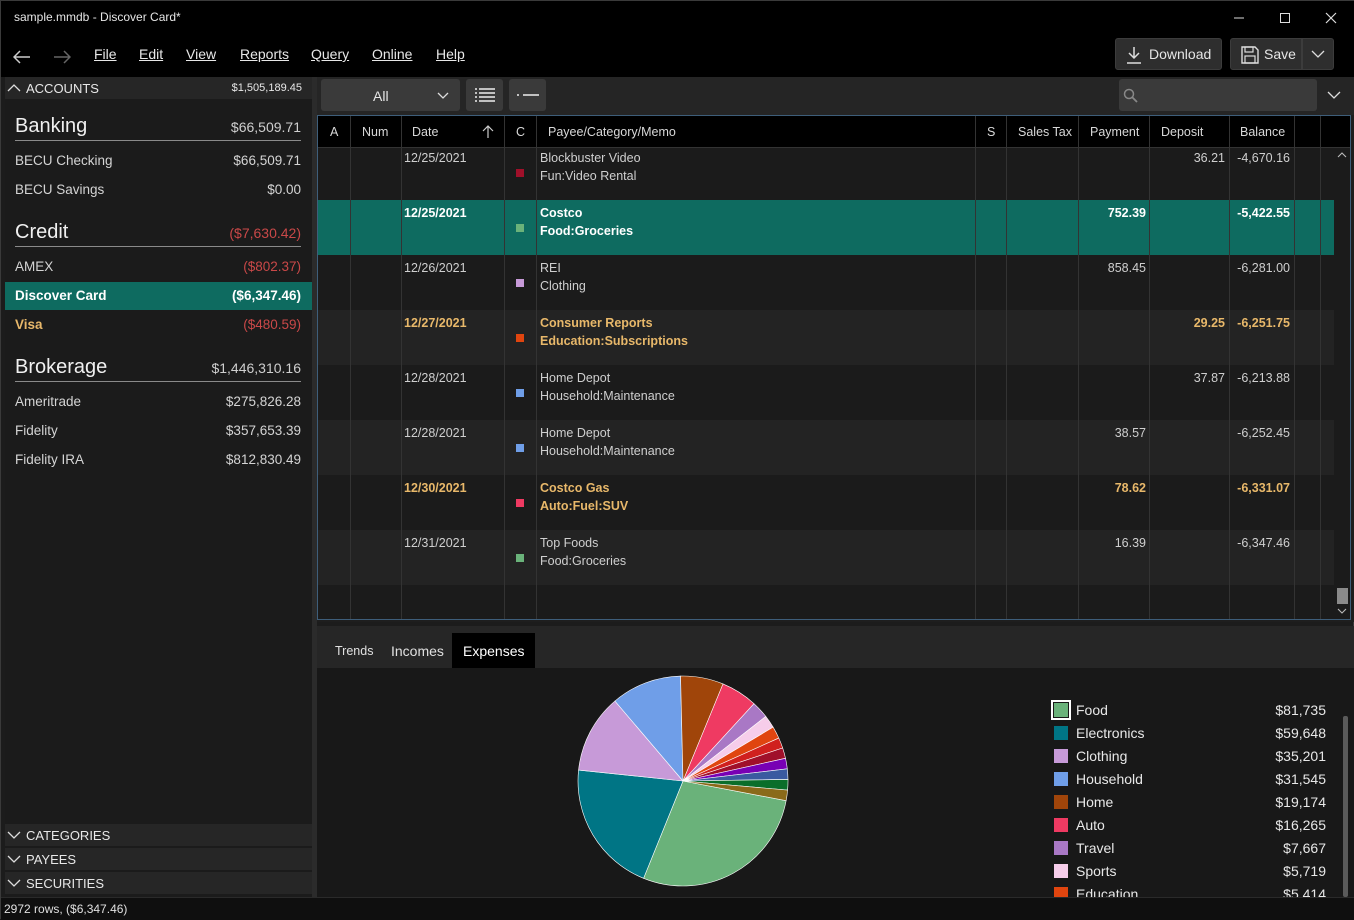 The image size is (1354, 920). Describe the element at coordinates (390, 95) in the screenshot. I see `filter-dropdown: All` at that location.